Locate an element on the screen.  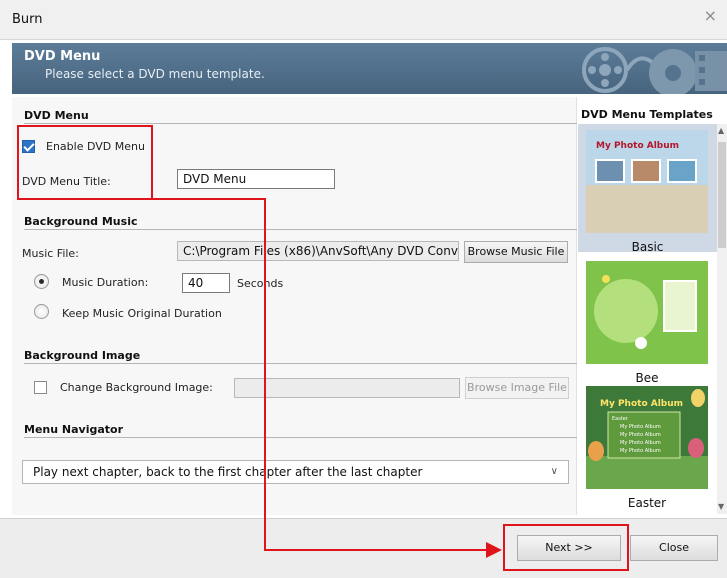
close-button: Close is located at coordinates (674, 548).